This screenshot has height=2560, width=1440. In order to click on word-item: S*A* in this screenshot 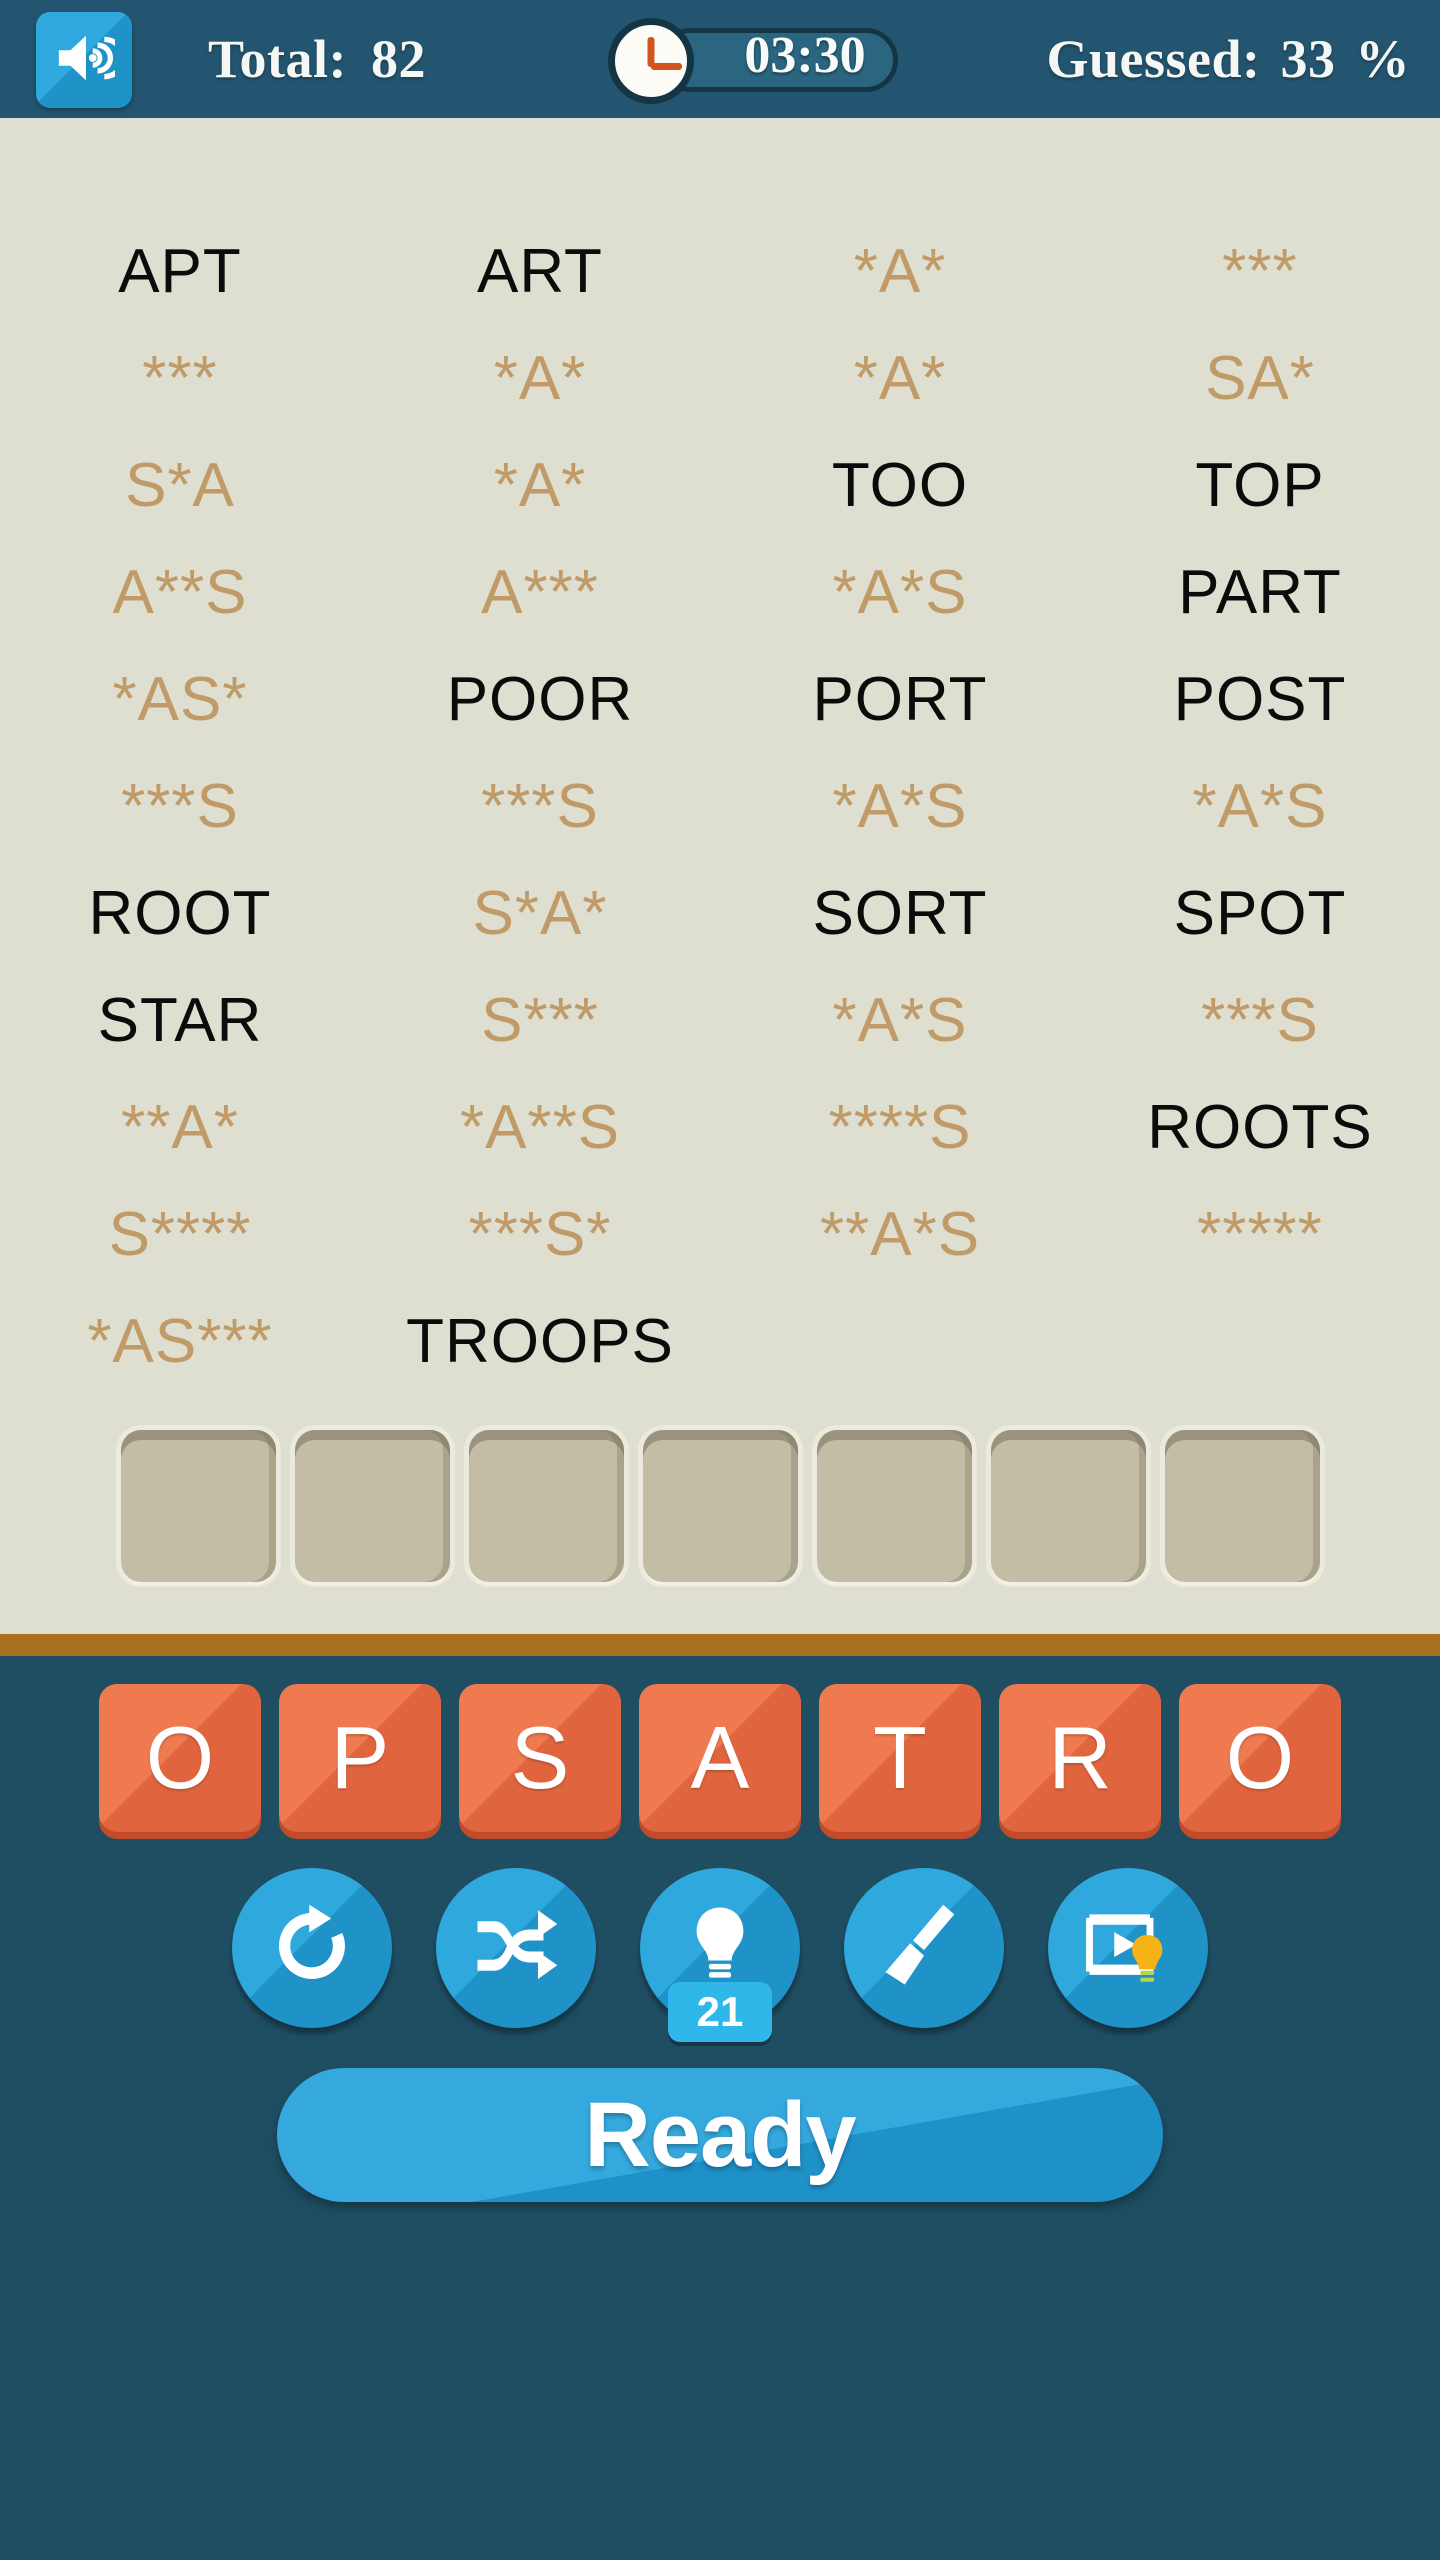, I will do `click(540, 913)`.